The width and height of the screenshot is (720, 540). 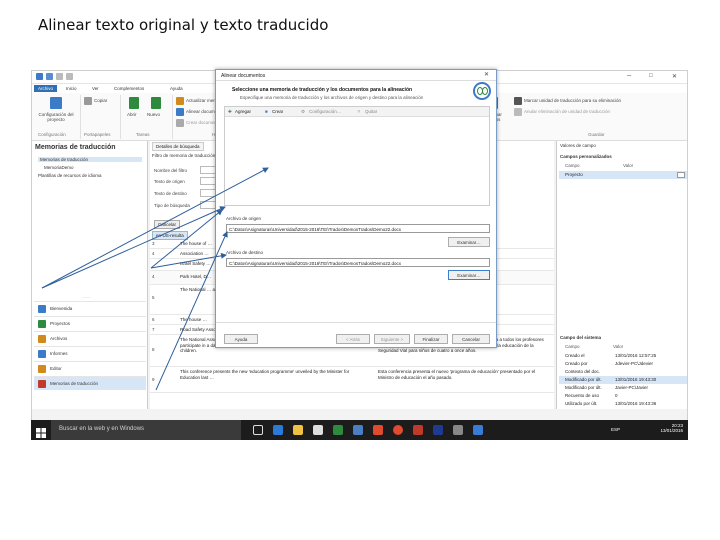 I want to click on menu-ayuda: Ayuda, so click(x=176, y=88).